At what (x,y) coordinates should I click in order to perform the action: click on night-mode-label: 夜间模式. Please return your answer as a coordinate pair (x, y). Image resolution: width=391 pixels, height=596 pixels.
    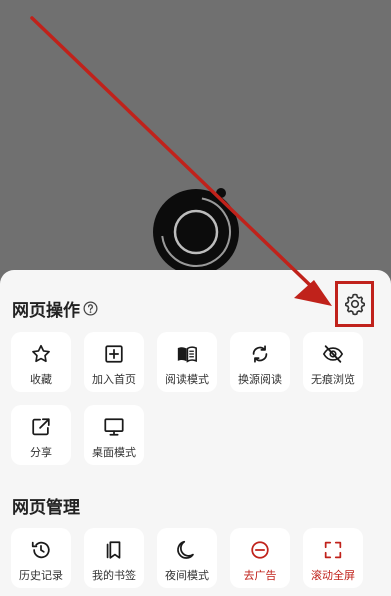
    Looking at the image, I should click on (187, 575).